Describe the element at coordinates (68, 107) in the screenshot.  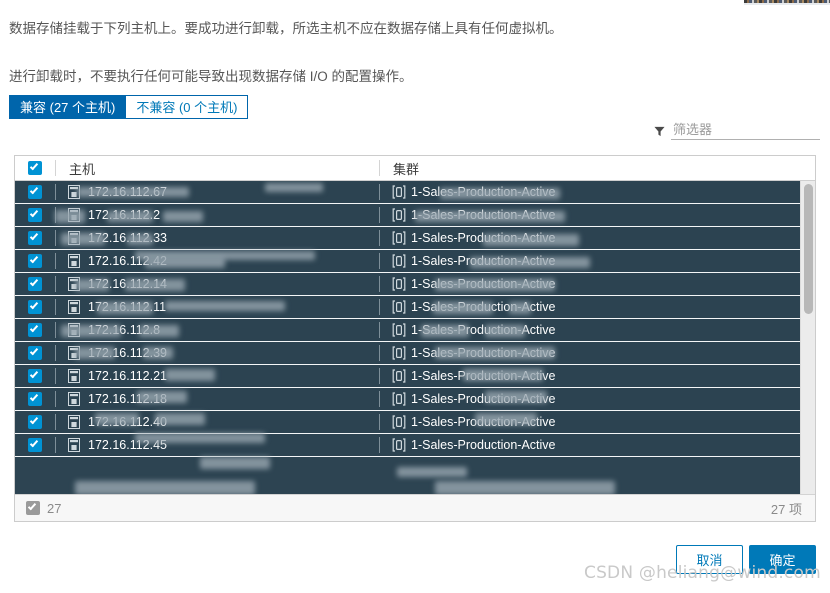
I see `tab-compatible: 兼容 (27 个主机)` at that location.